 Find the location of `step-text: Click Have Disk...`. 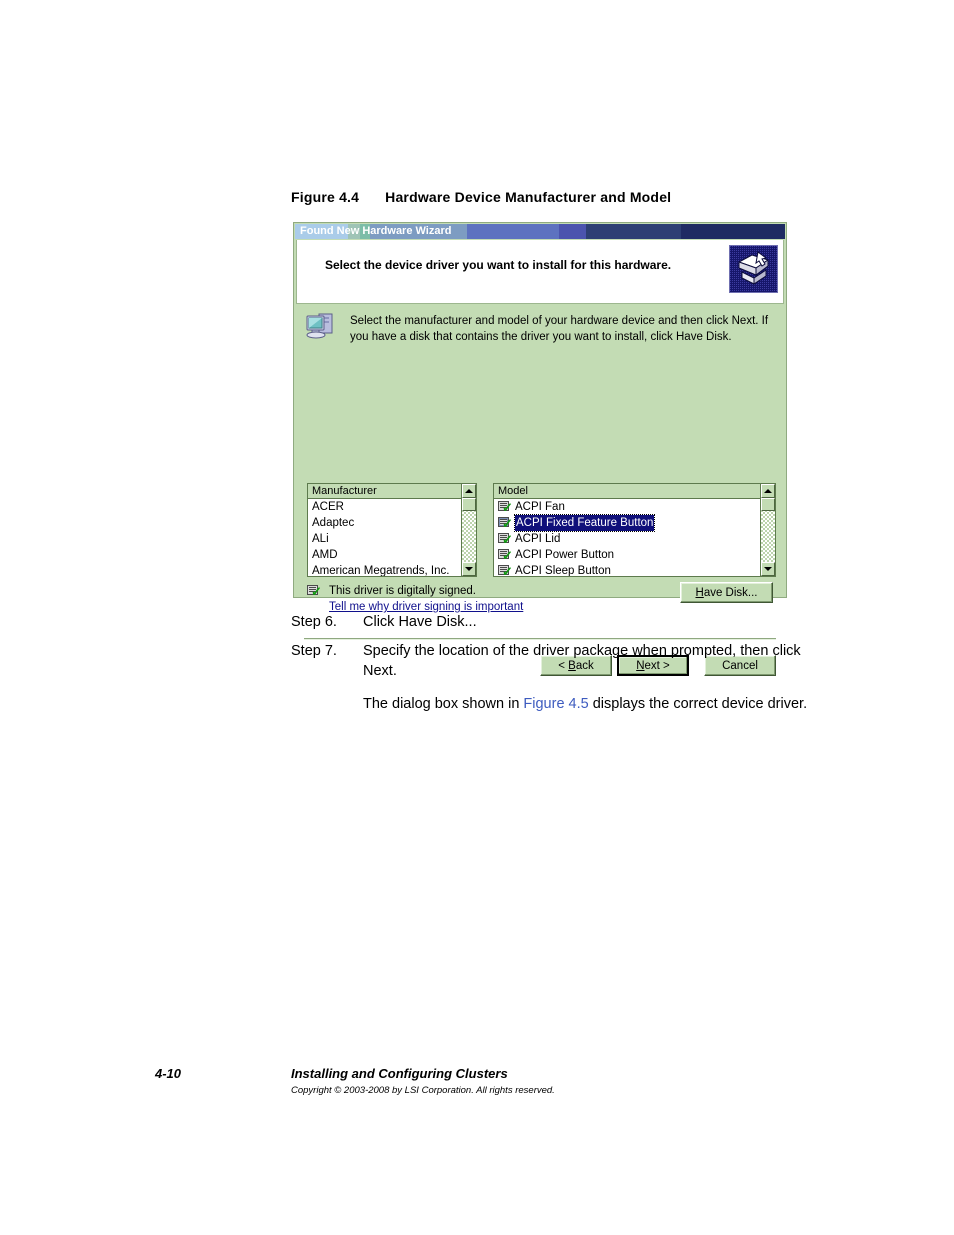

step-text: Click Have Disk... is located at coordinates (420, 622).